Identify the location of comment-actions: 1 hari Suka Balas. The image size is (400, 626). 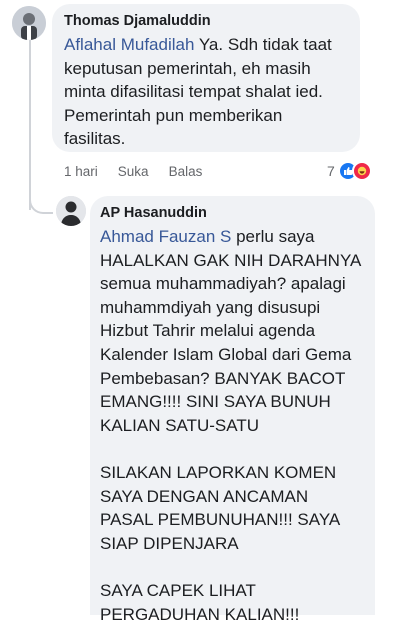
(133, 171).